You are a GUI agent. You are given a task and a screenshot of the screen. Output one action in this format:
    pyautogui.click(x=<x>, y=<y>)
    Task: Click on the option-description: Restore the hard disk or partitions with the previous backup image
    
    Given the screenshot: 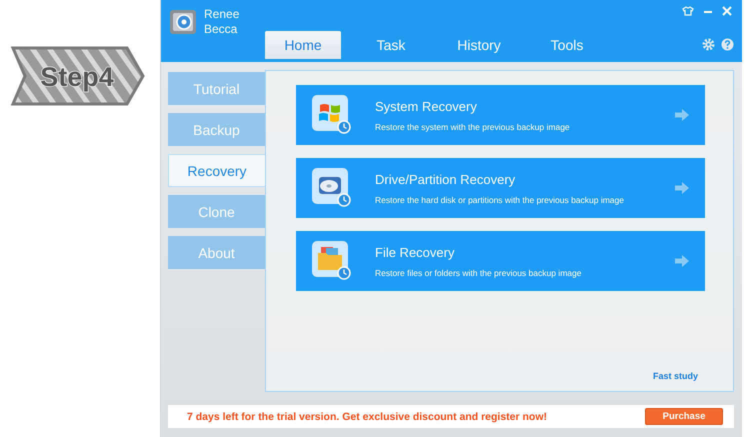 What is the action you would take?
    pyautogui.click(x=500, y=199)
    